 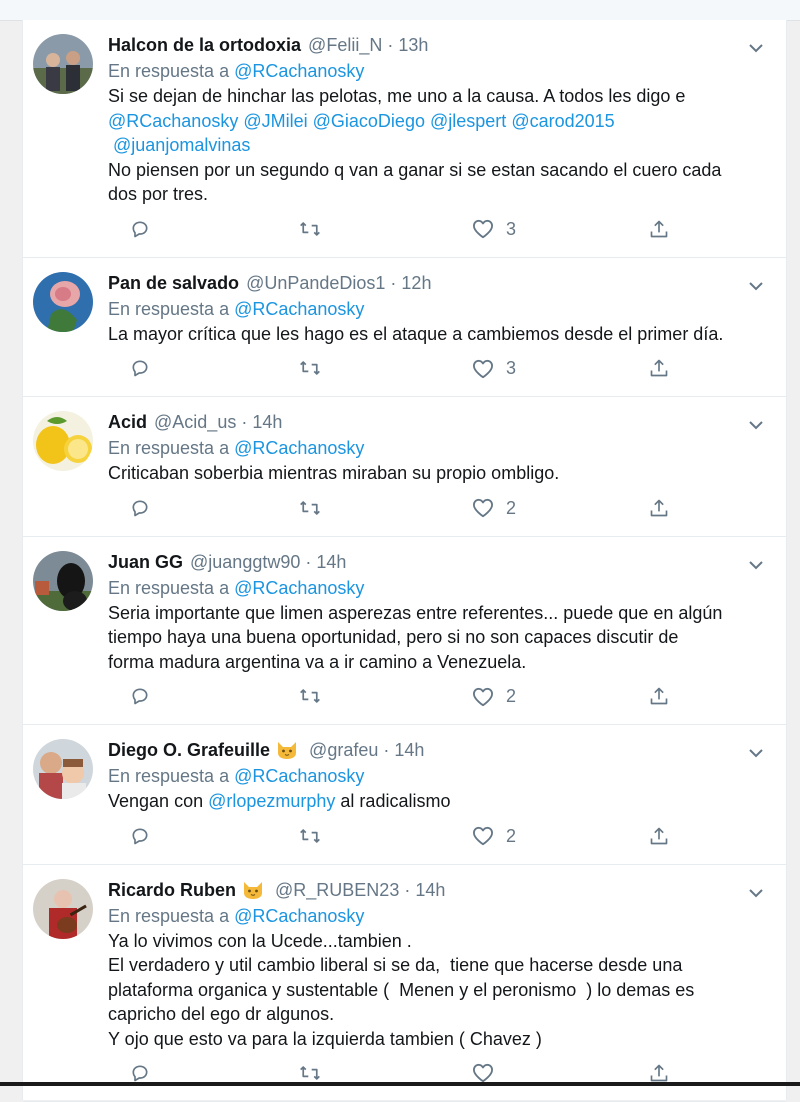 I want to click on tweet-text-line: Ya lo vivimos con la Ucede...tambien ., so click(x=439, y=941).